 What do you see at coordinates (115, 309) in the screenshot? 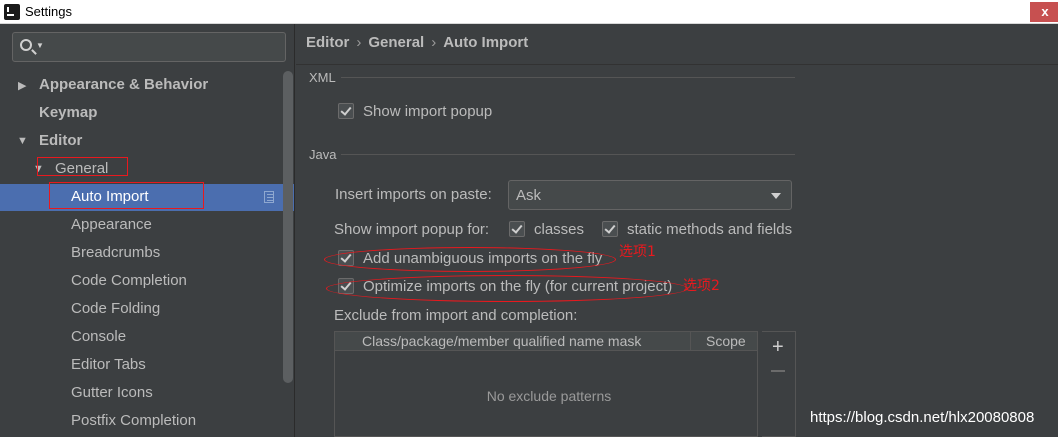
I see `sidebar-item-code-folding: Code Folding` at bounding box center [115, 309].